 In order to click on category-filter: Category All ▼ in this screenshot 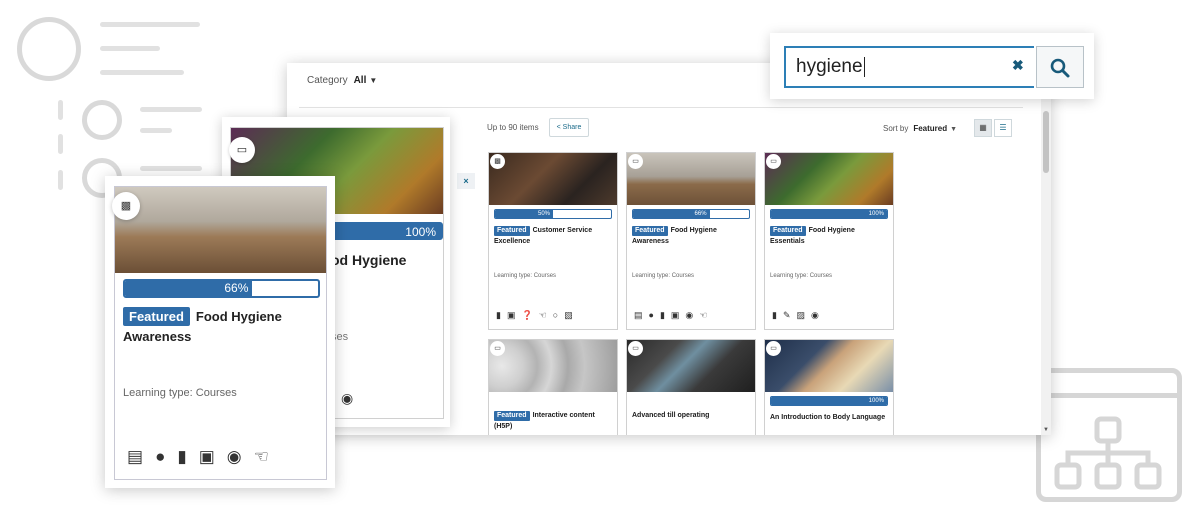, I will do `click(342, 80)`.